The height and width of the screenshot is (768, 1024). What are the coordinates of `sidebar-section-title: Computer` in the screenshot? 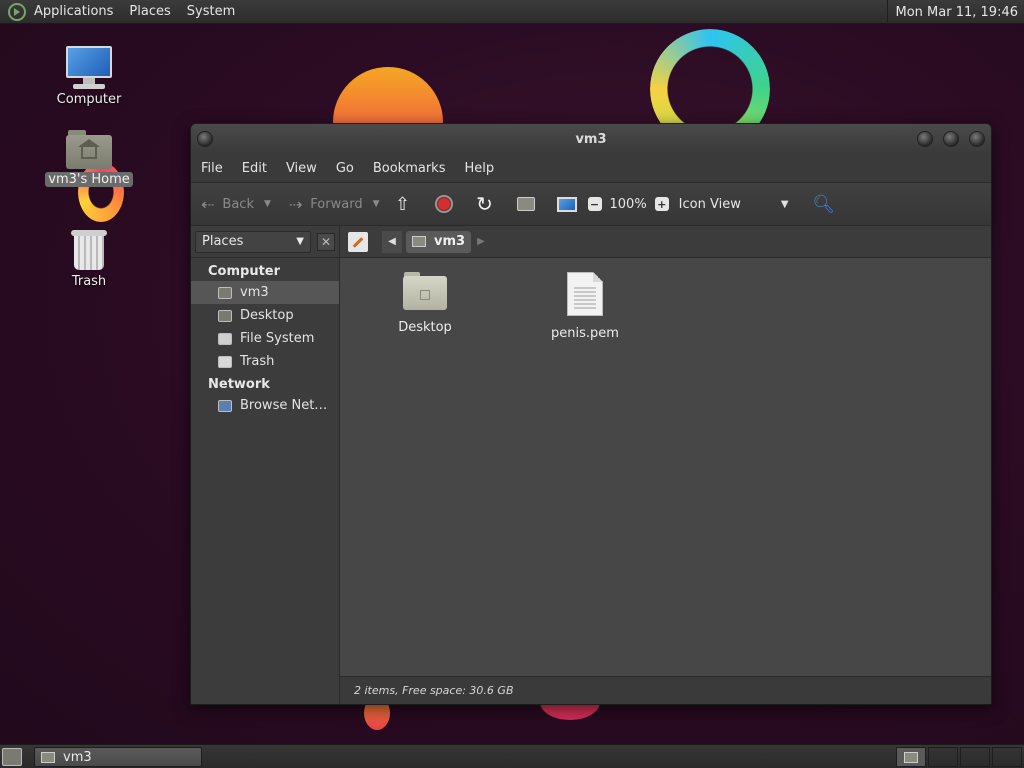 It's located at (244, 271).